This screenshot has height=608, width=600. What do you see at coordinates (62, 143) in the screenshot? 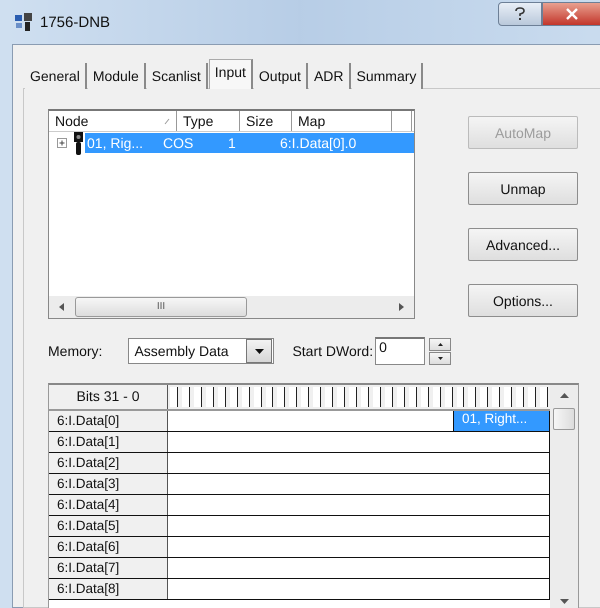
I see `expand-icon` at bounding box center [62, 143].